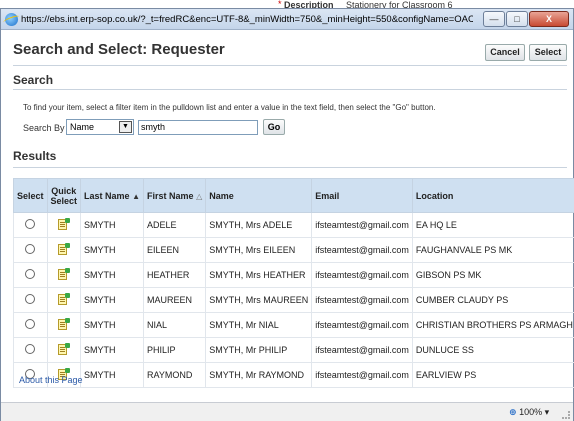 This screenshot has width=574, height=421. What do you see at coordinates (492, 250) in the screenshot?
I see `cell-location: FAUGHANVALE PS MK` at bounding box center [492, 250].